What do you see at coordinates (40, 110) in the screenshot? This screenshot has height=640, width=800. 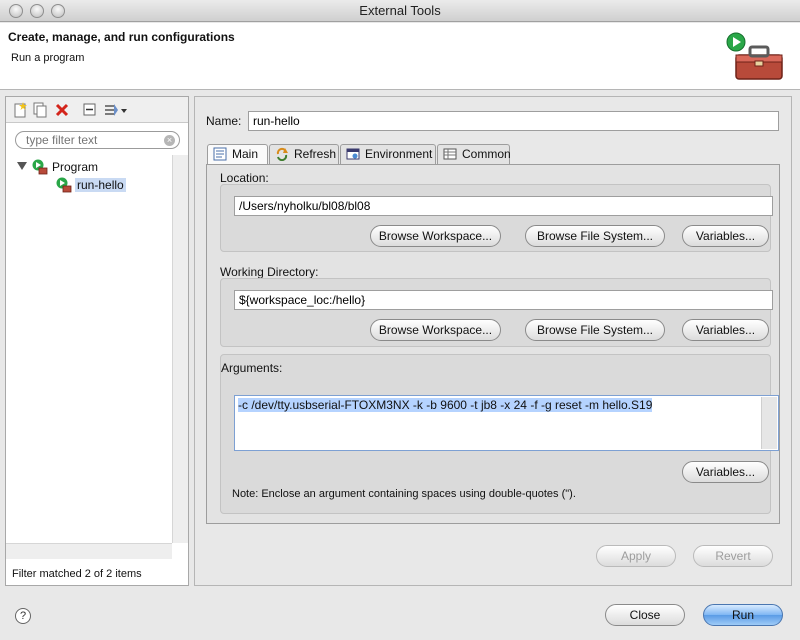 I see `duplicate-icon` at bounding box center [40, 110].